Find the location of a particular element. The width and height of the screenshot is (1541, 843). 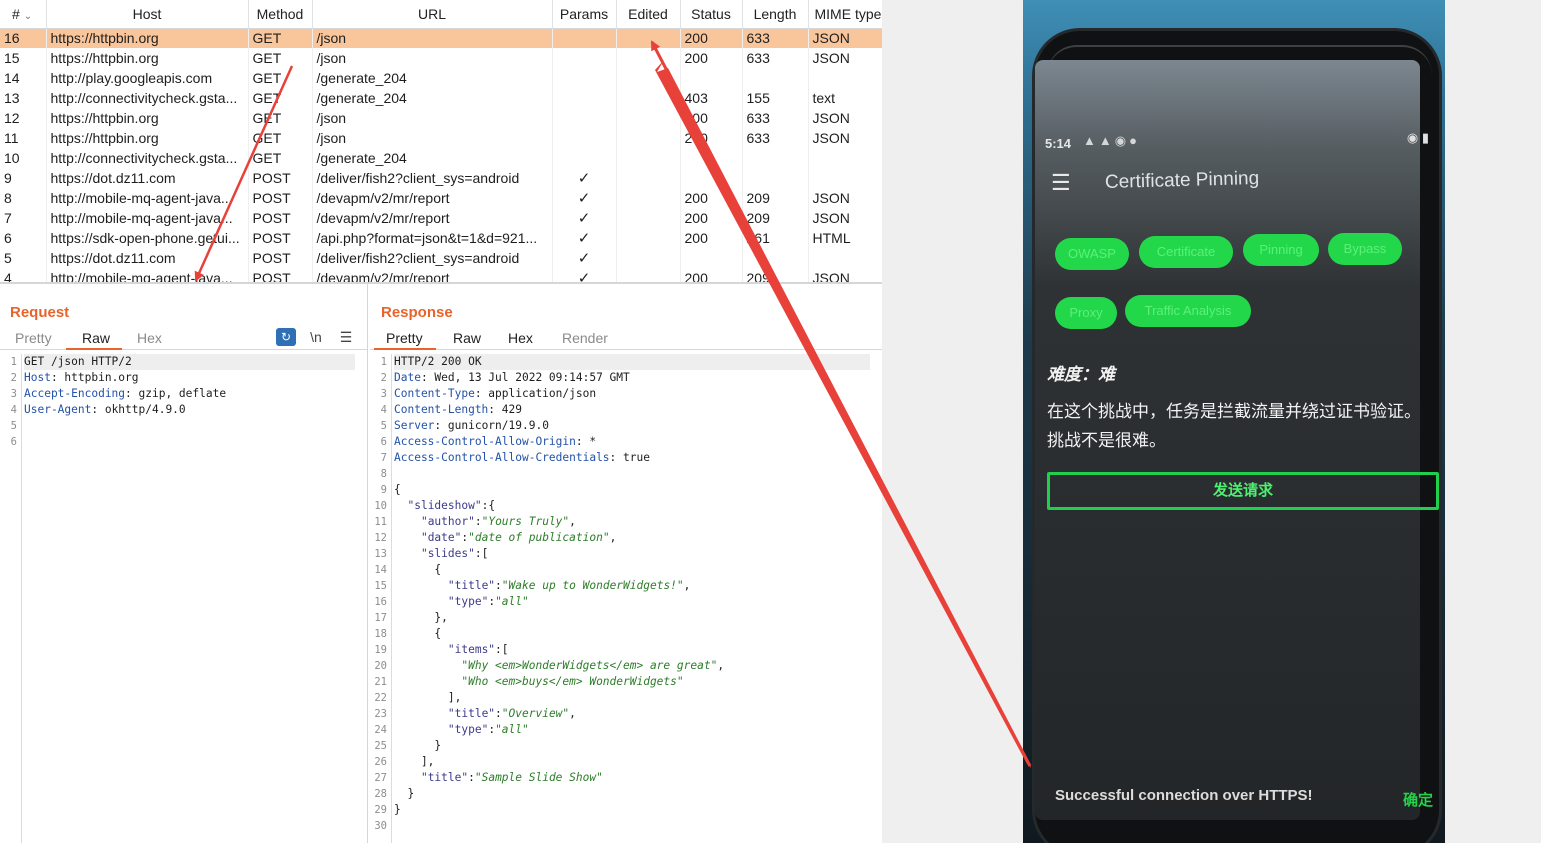

cell-url: /generate_204 is located at coordinates (432, 158).